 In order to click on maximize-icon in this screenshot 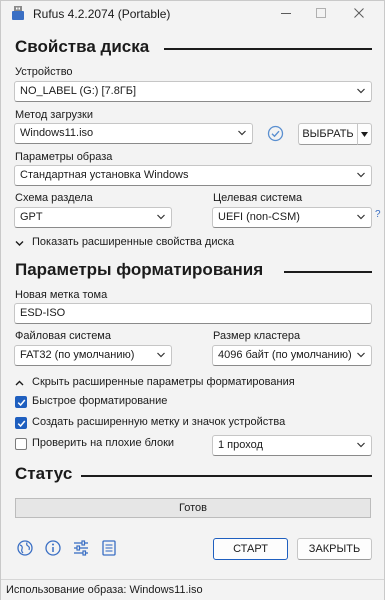, I will do `click(321, 13)`.